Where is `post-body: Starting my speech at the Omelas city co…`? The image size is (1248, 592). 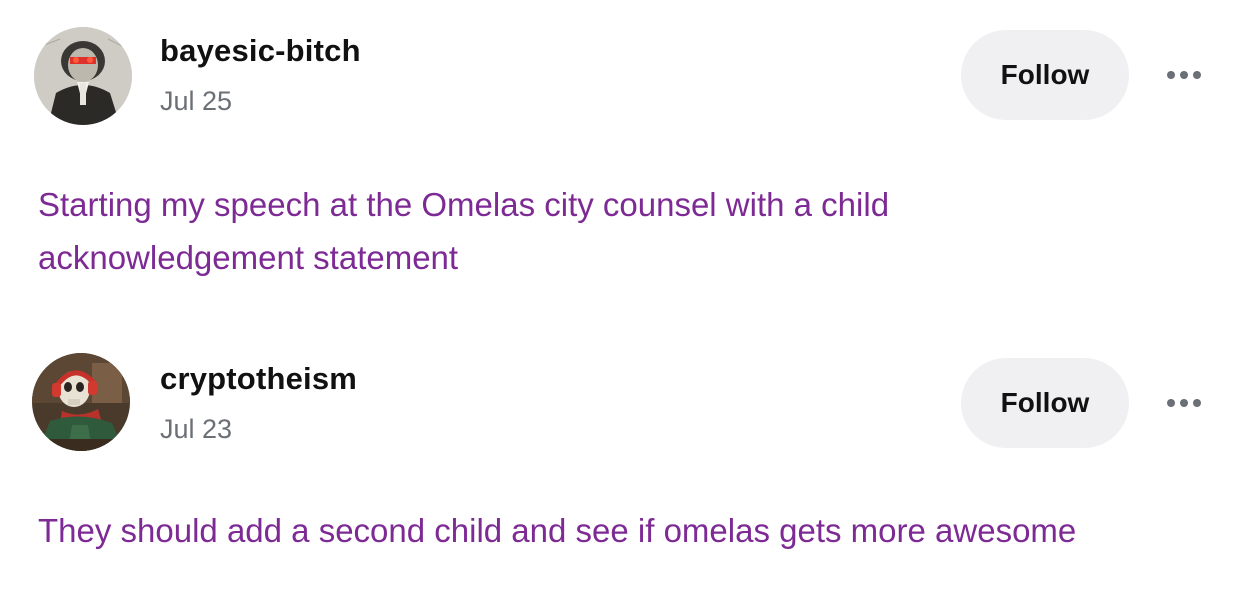
post-body: Starting my speech at the Omelas city co… is located at coordinates (464, 231).